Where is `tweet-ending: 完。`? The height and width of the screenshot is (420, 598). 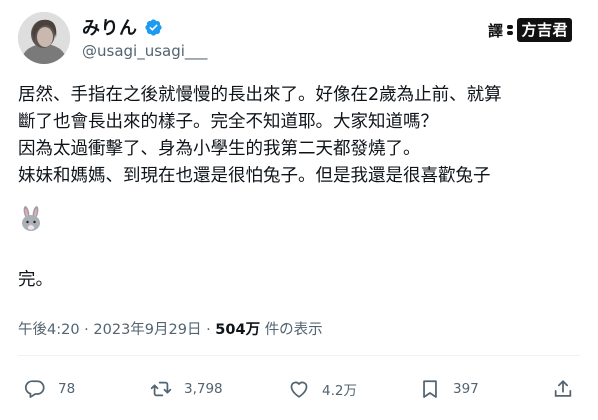 tweet-ending: 完。 is located at coordinates (35, 280).